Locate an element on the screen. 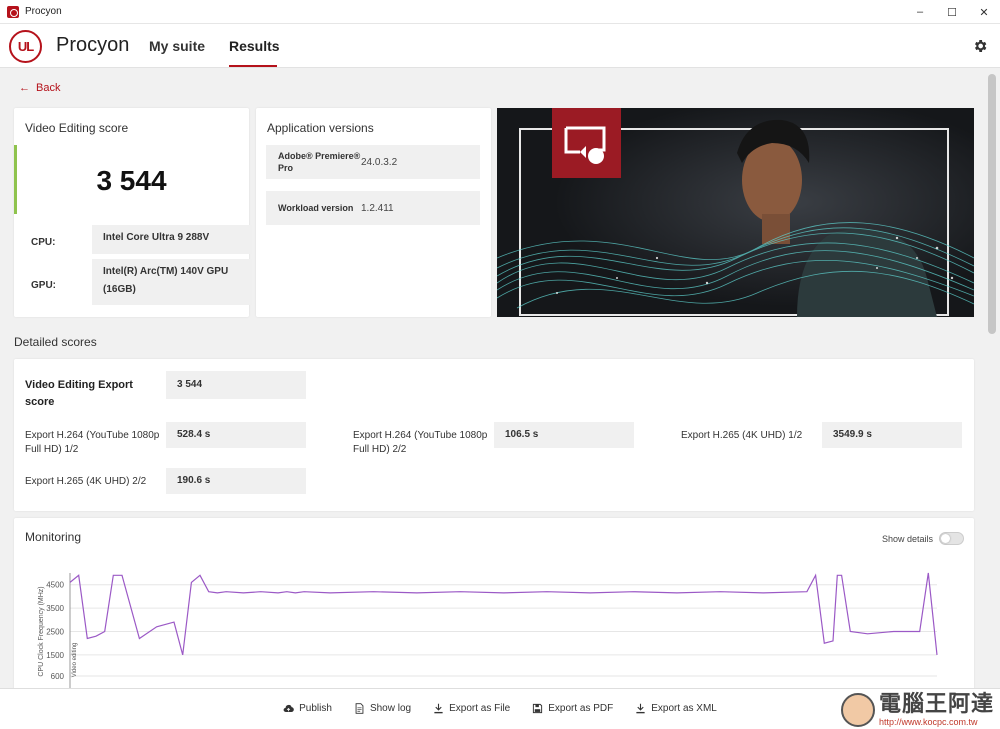 Image resolution: width=1000 pixels, height=729 pixels. y-axis-label: CPU Clock Frequency (MHz) is located at coordinates (41, 631).